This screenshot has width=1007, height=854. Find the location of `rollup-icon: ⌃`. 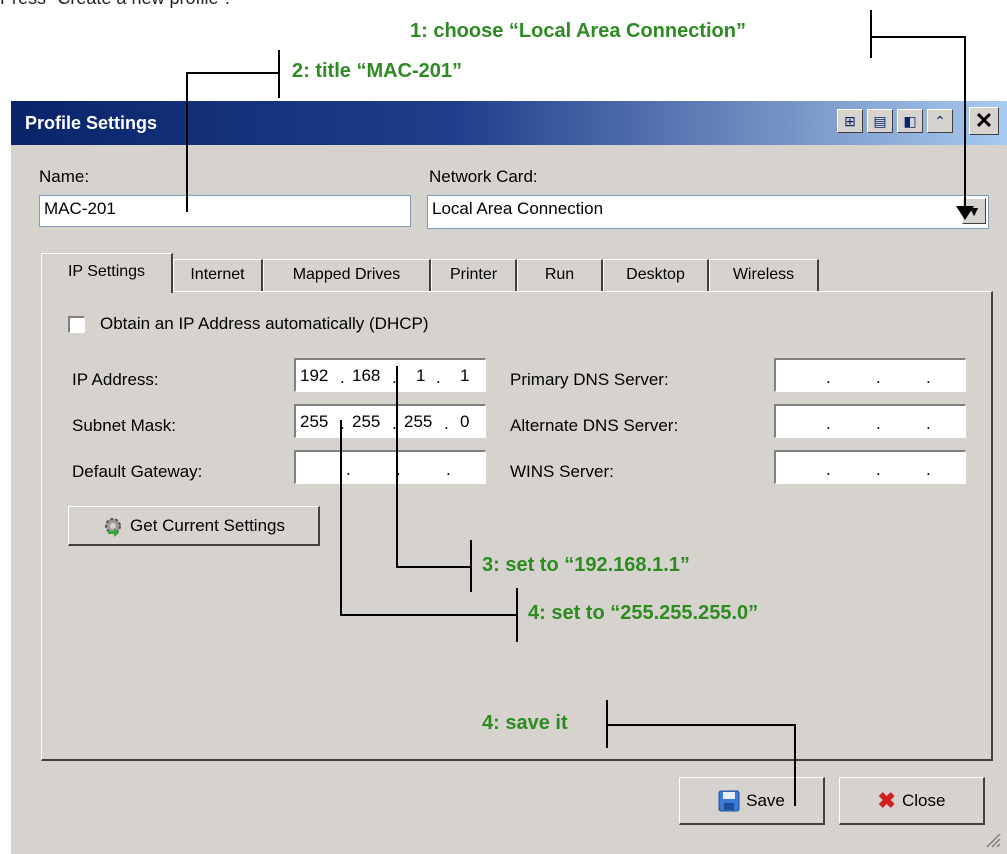

rollup-icon: ⌃ is located at coordinates (940, 121).